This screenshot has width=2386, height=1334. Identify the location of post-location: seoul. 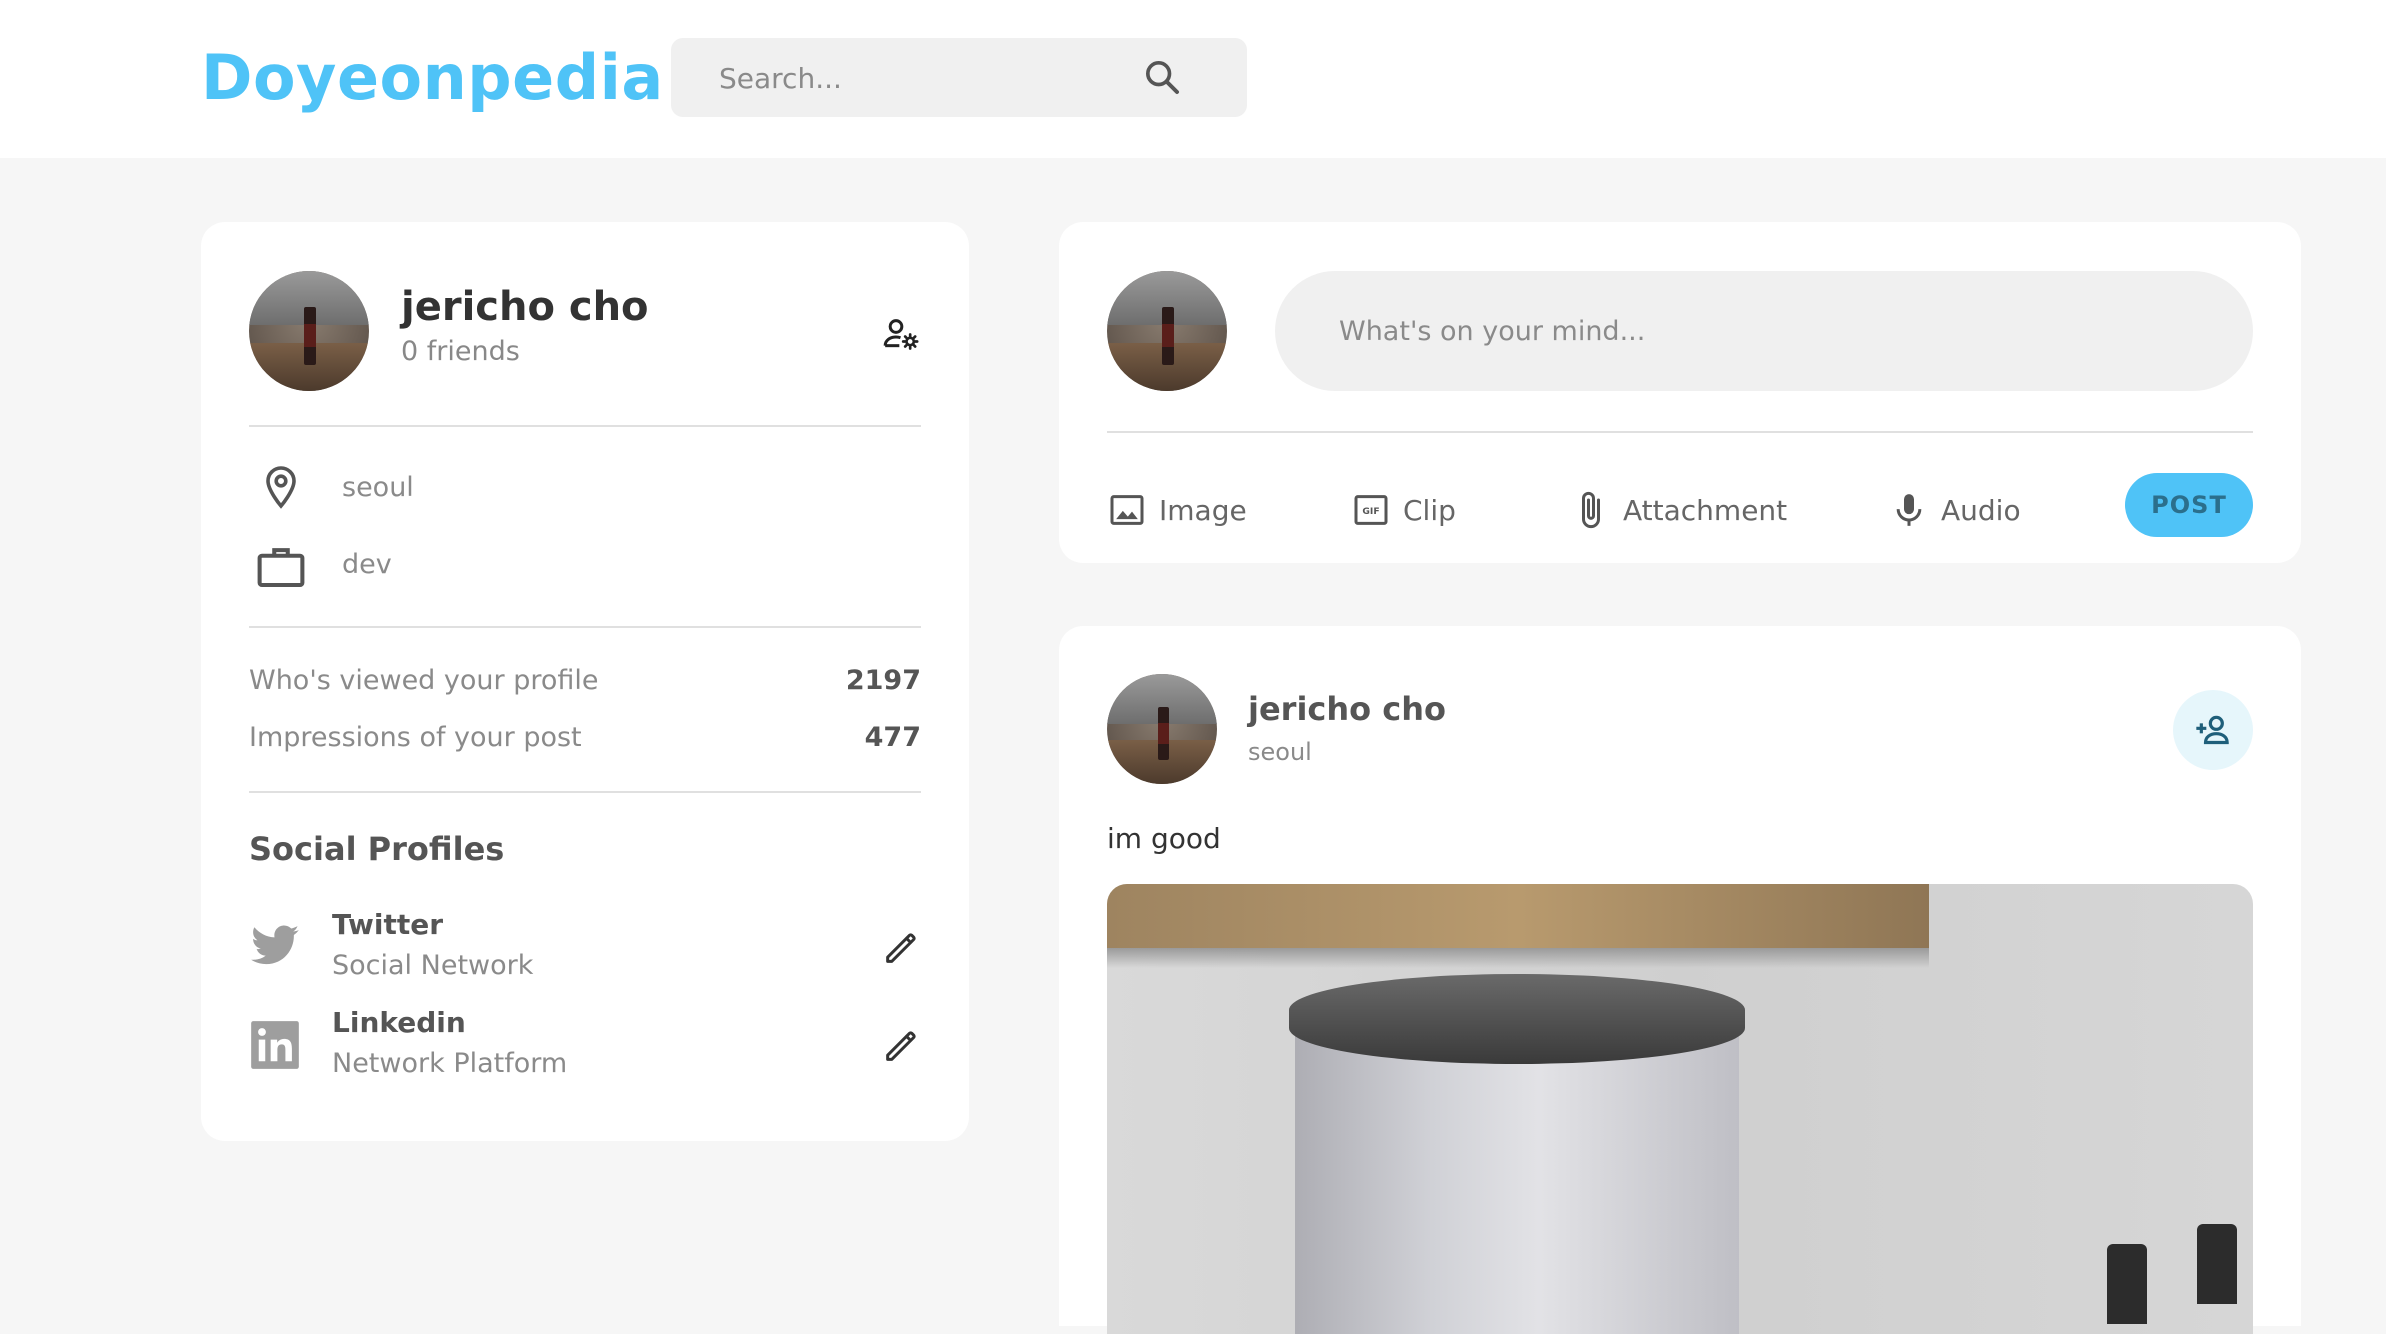
(1280, 752).